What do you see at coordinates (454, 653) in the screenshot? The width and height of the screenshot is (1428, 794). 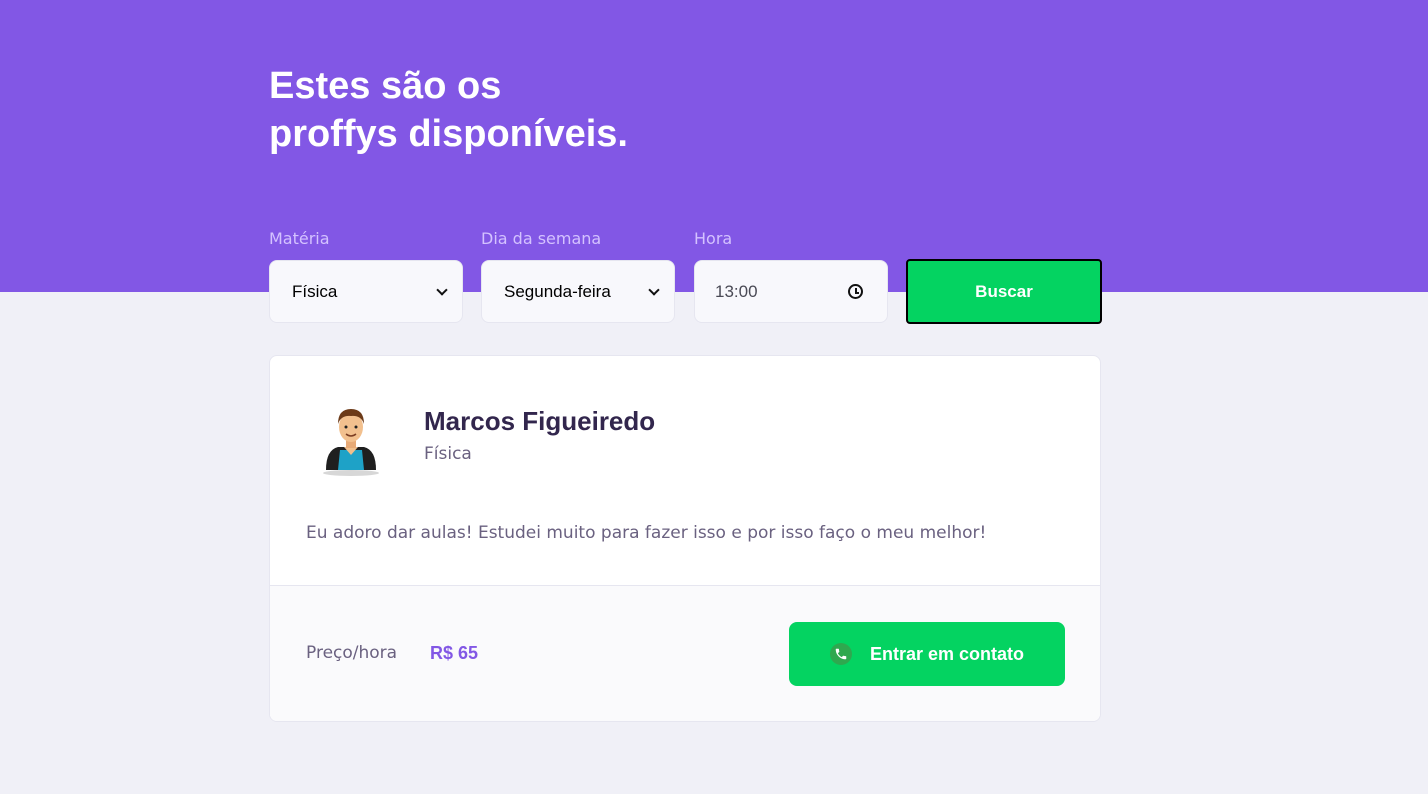 I see `price-value: R$ 65` at bounding box center [454, 653].